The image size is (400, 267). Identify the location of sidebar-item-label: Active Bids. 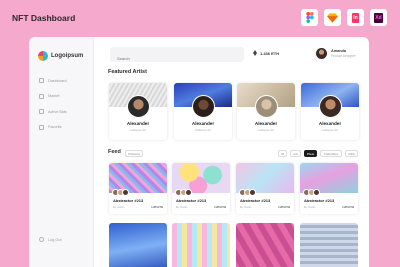
(57, 111).